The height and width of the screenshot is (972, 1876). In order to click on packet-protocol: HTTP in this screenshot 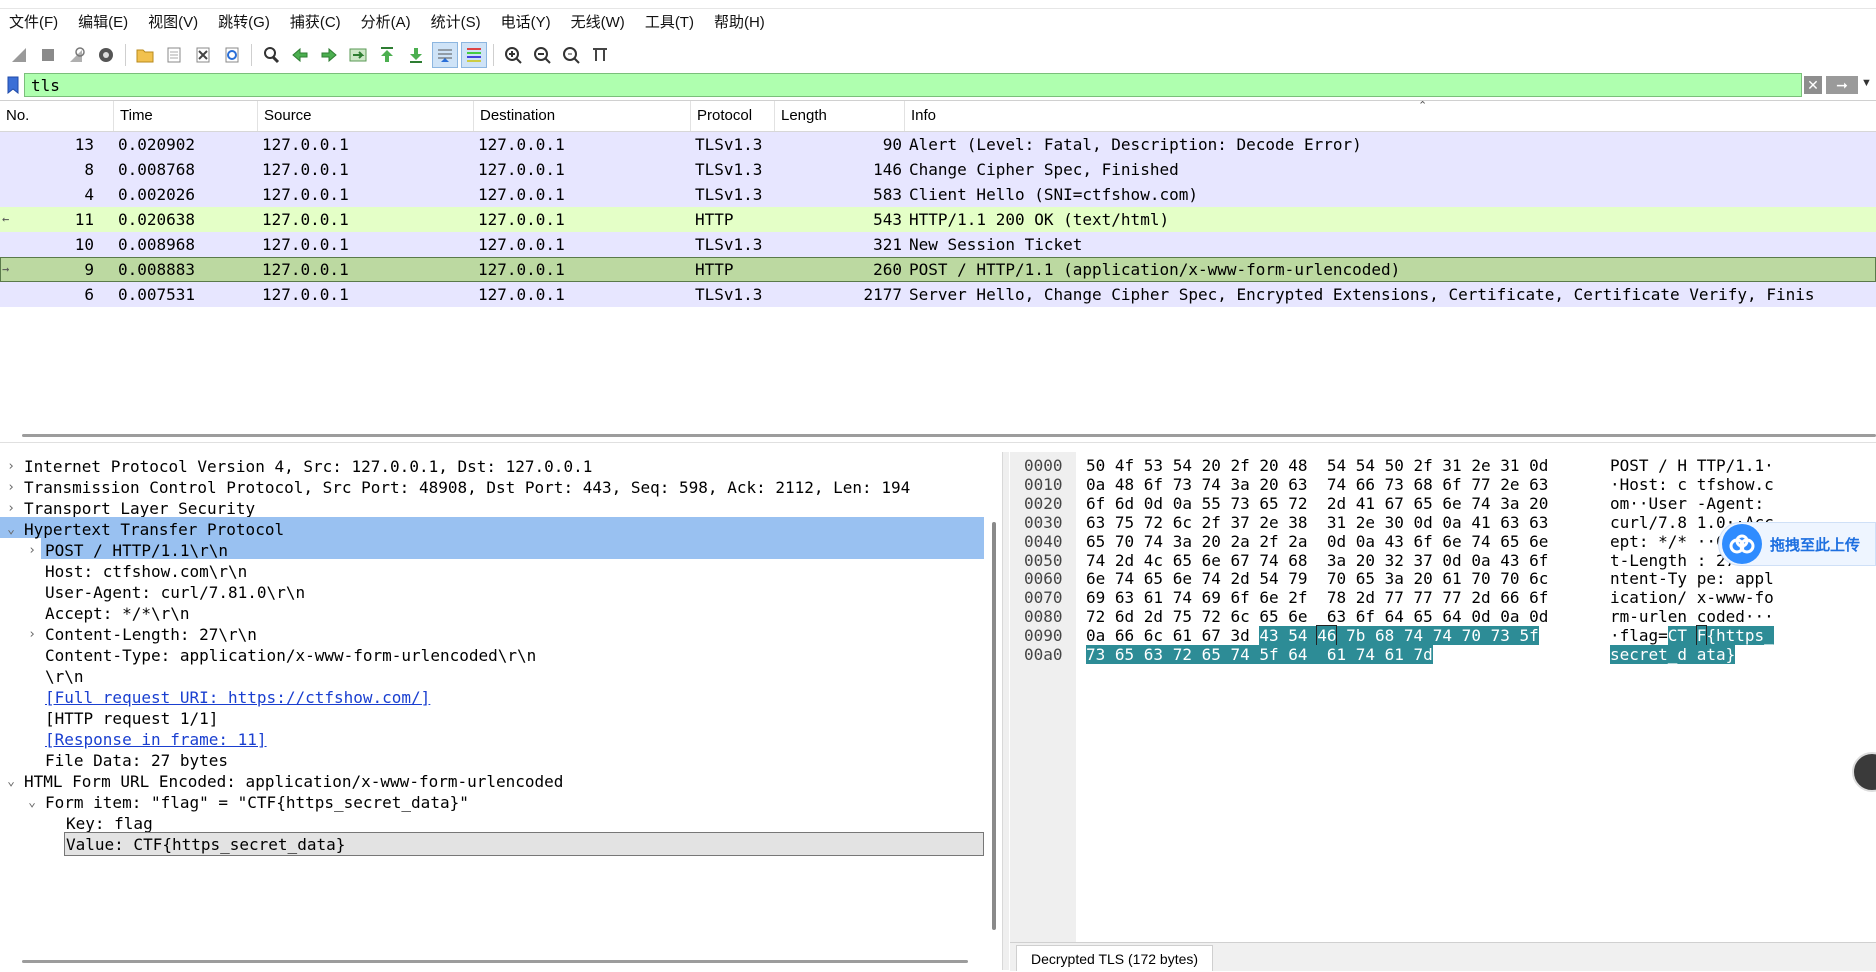, I will do `click(714, 219)`.